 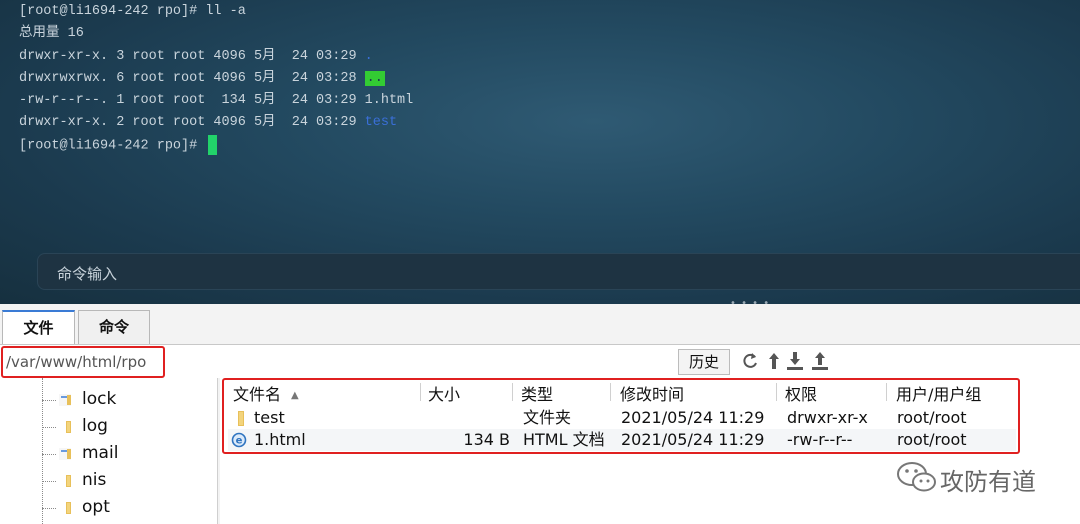 What do you see at coordinates (213, 144) in the screenshot?
I see `terminal-cursor` at bounding box center [213, 144].